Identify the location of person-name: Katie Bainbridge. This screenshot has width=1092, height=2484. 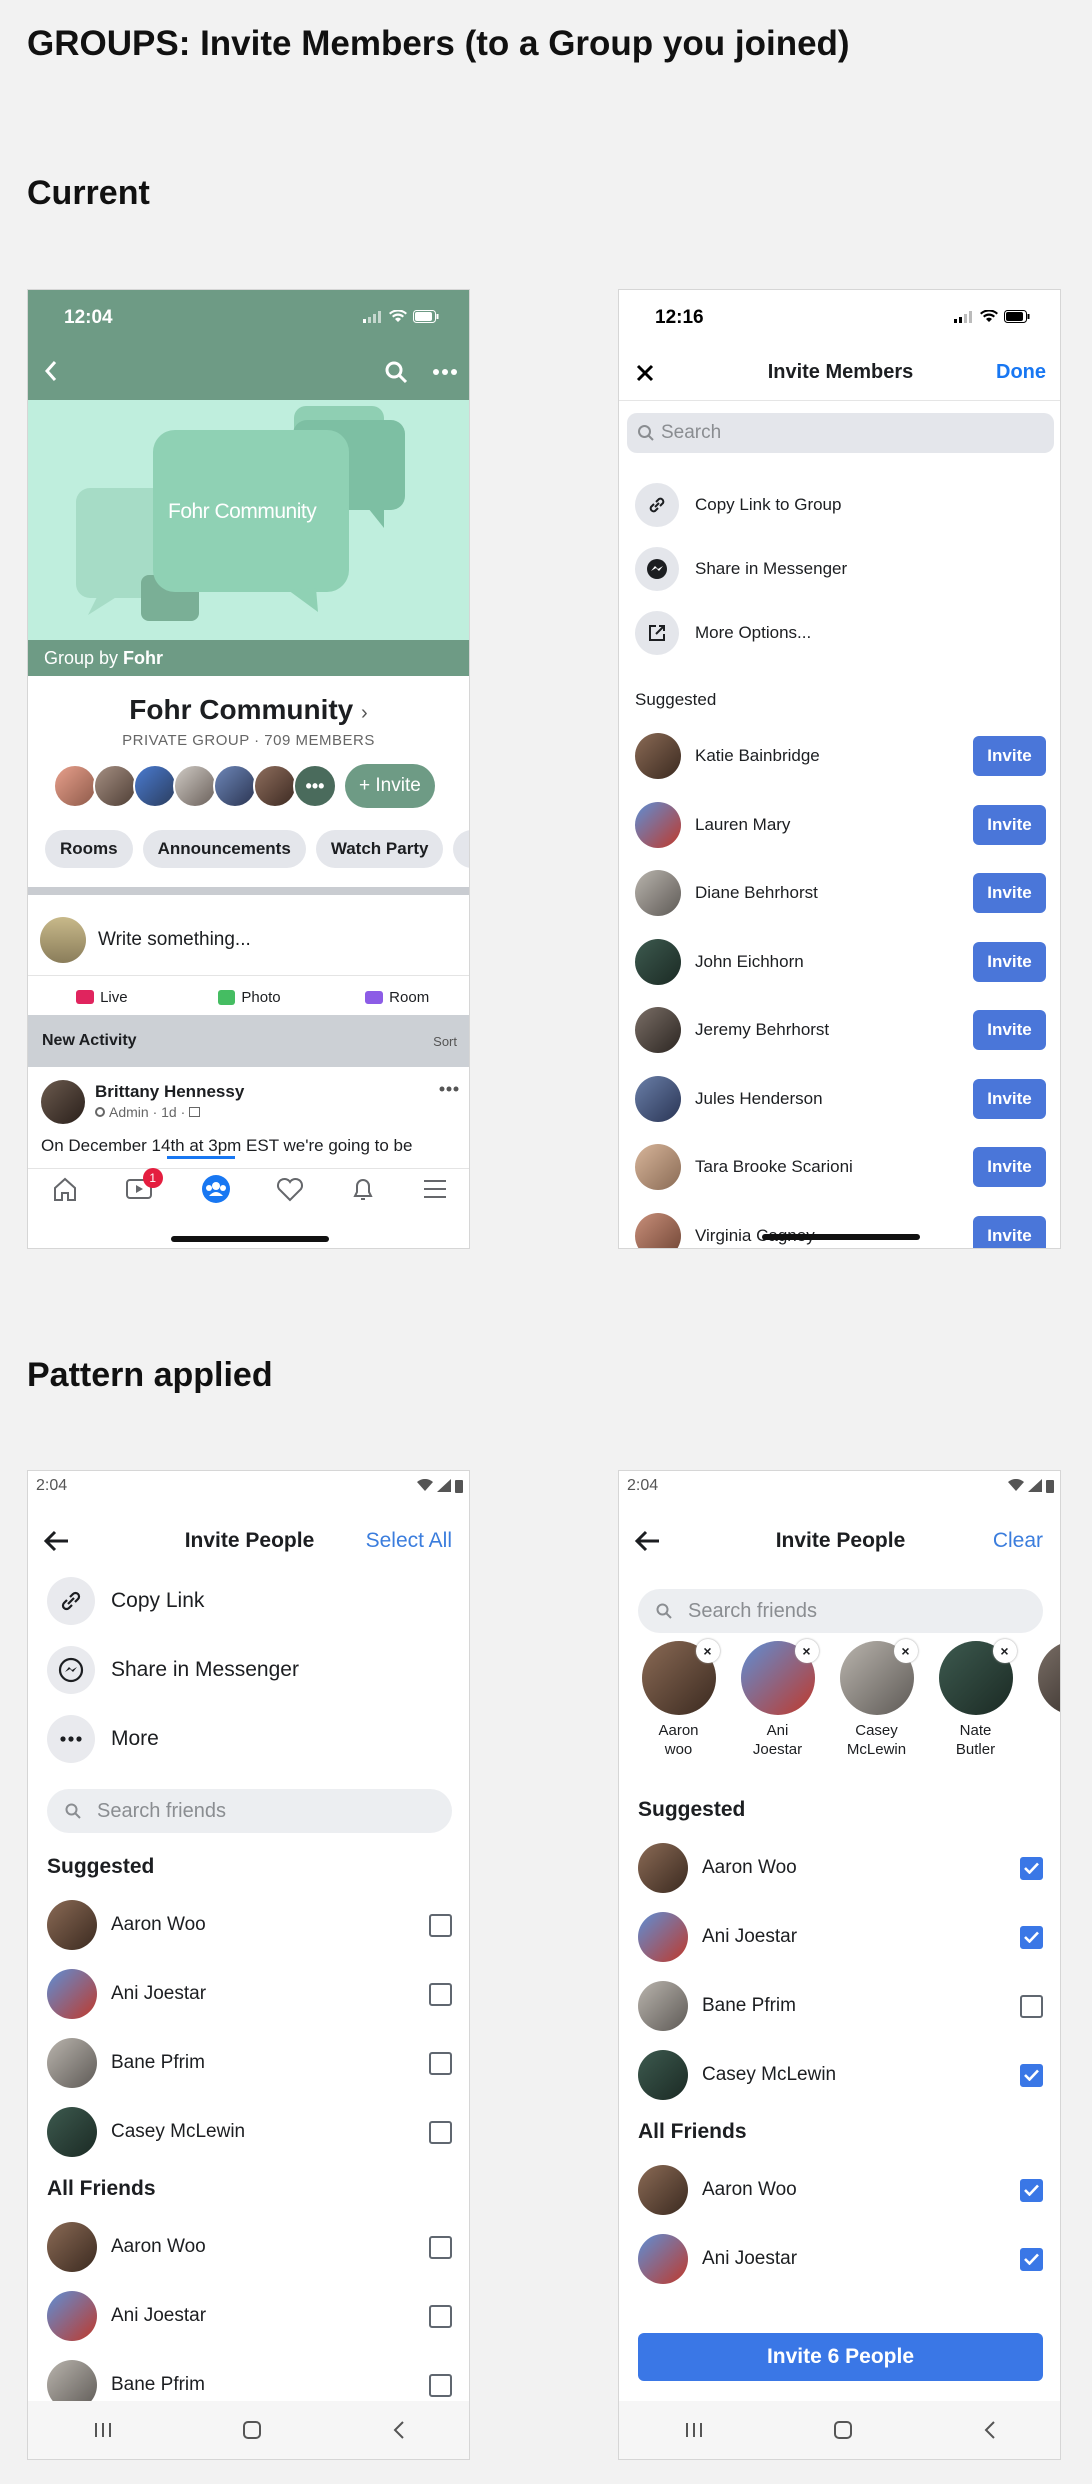
(834, 756).